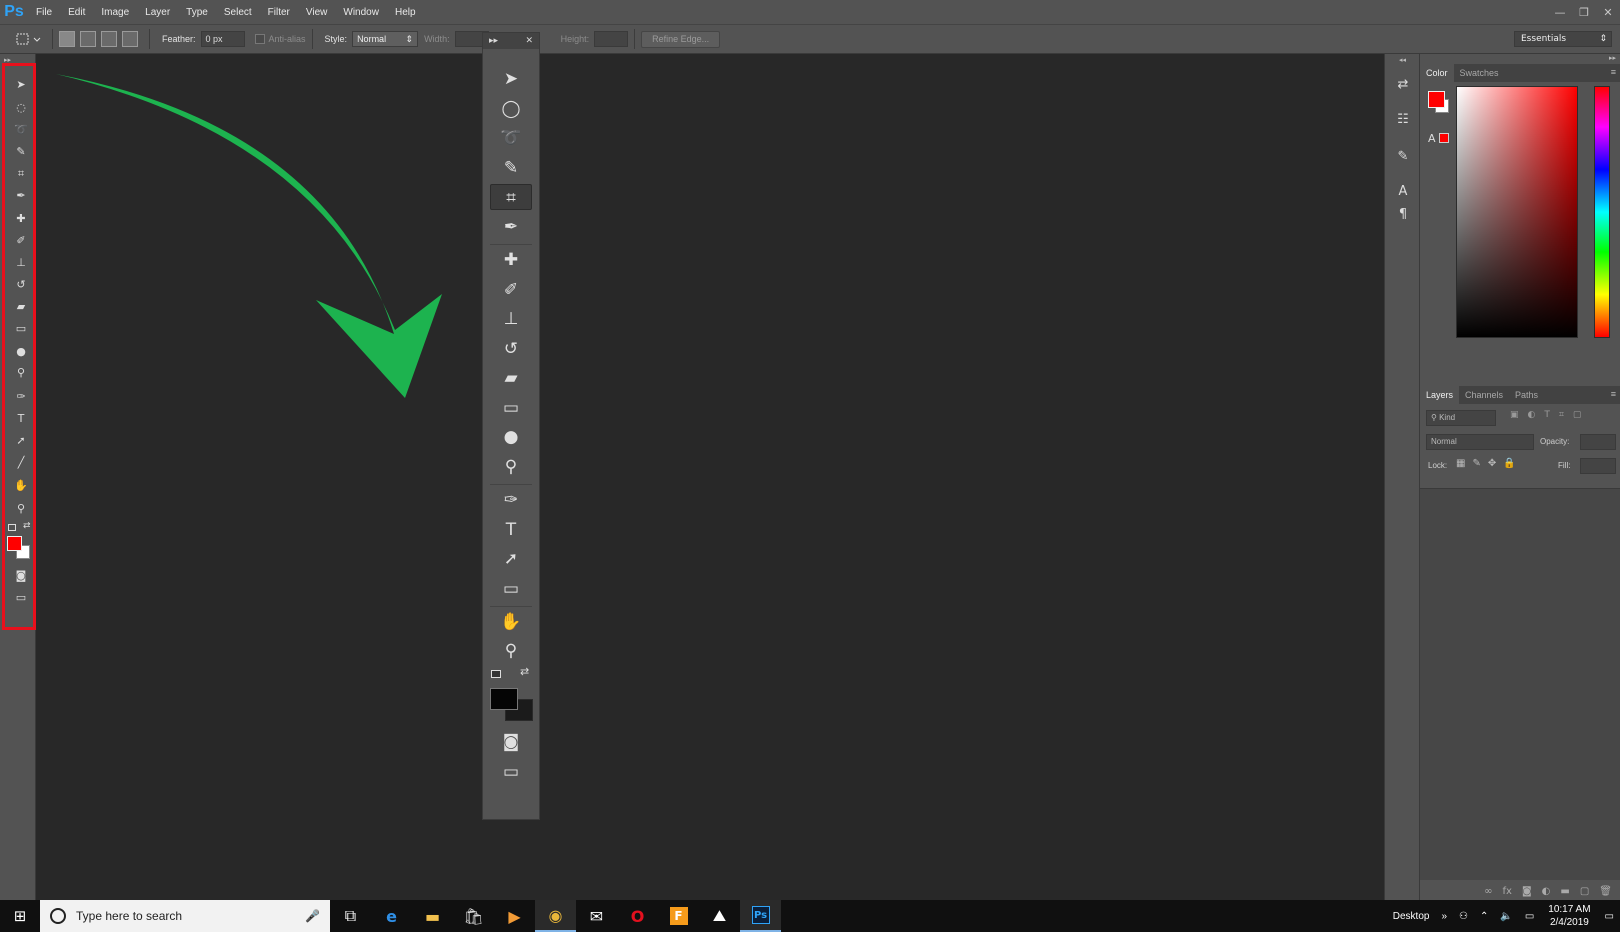 This screenshot has height=932, width=1620. I want to click on tab-paths: Paths, so click(1526, 395).